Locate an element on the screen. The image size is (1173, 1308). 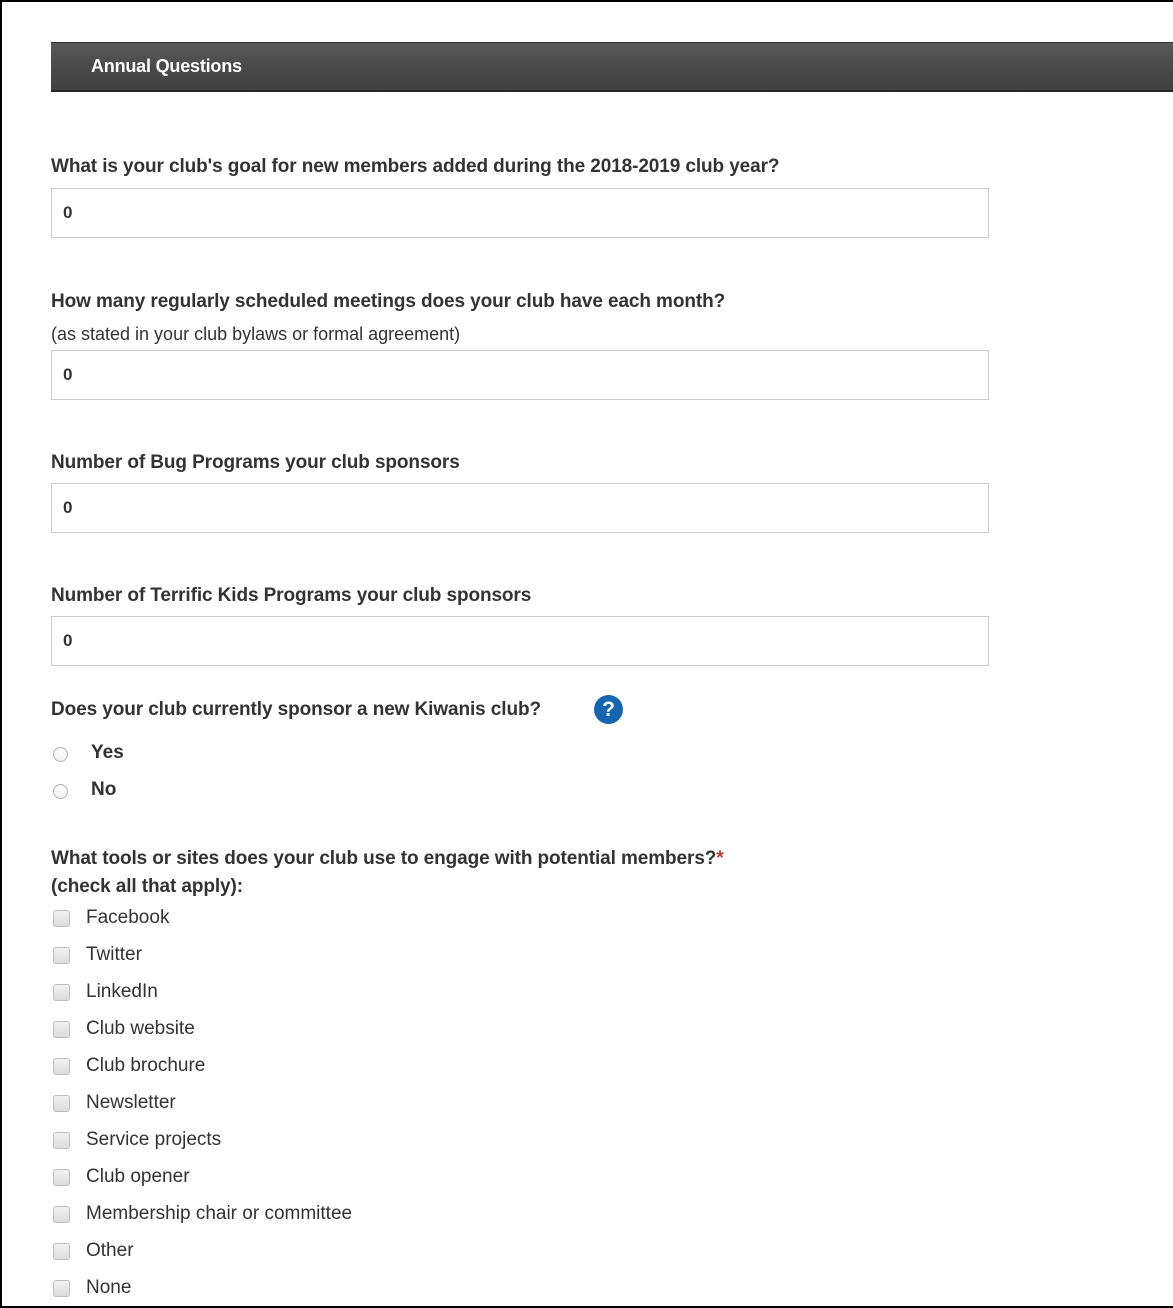
checkbox-label: Newsletter is located at coordinates (131, 1102).